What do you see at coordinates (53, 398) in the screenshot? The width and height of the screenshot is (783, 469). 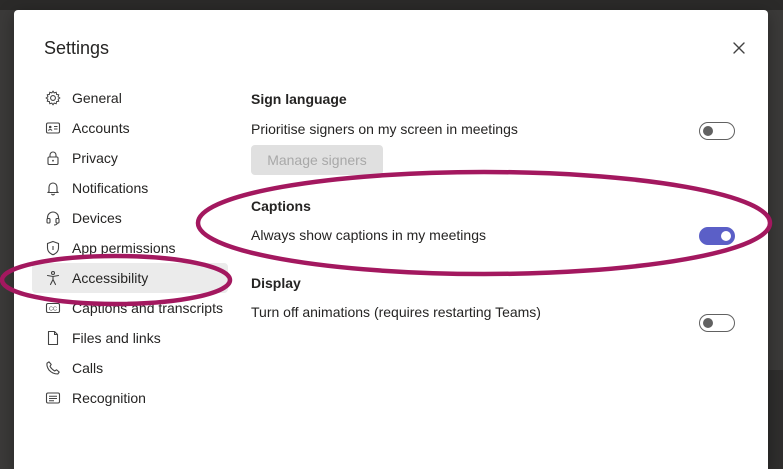 I see `recognition-icon` at bounding box center [53, 398].